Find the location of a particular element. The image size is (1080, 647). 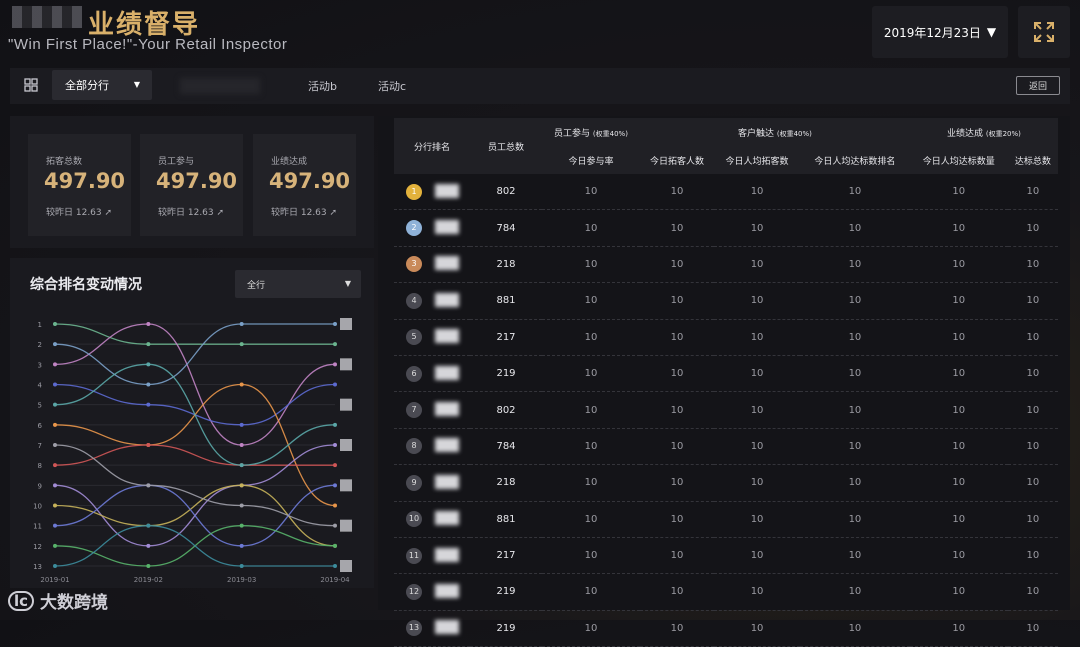

rank-cell: 12 is located at coordinates (432, 592).